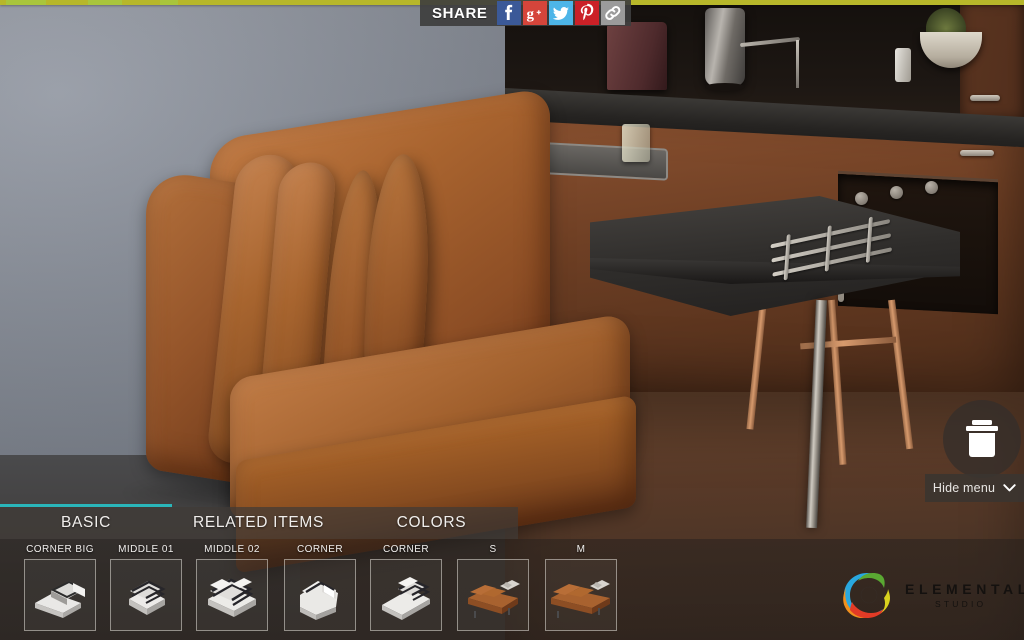  Describe the element at coordinates (964, 588) in the screenshot. I see `brand-name: ELEMENTALS` at that location.